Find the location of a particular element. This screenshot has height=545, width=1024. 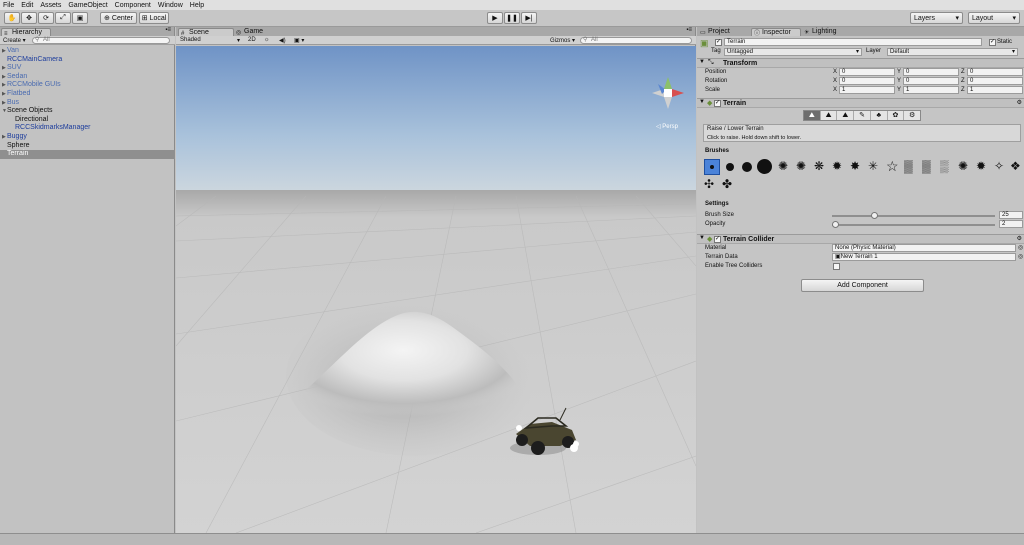

hierarchy-item: ▶ Van is located at coordinates (87, 51).